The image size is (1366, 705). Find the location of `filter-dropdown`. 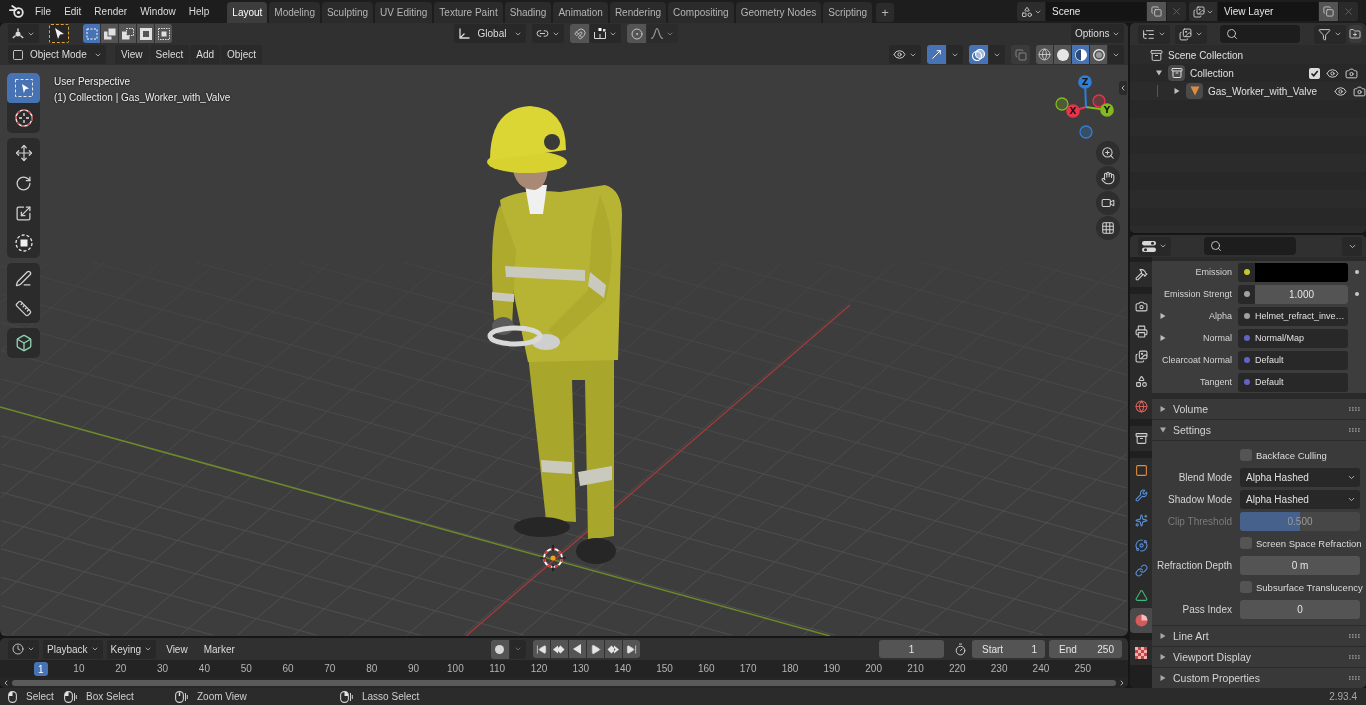

filter-dropdown is located at coordinates (1329, 34).